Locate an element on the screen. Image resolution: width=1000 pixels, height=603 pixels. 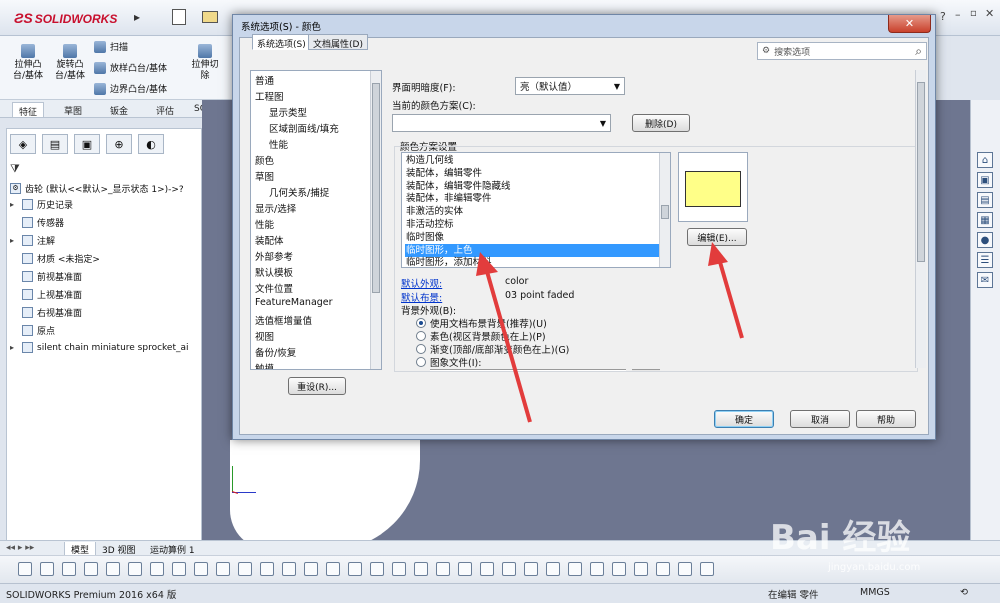
loft-boss-button: 放样凸台/基体 is located at coordinates (130, 67).